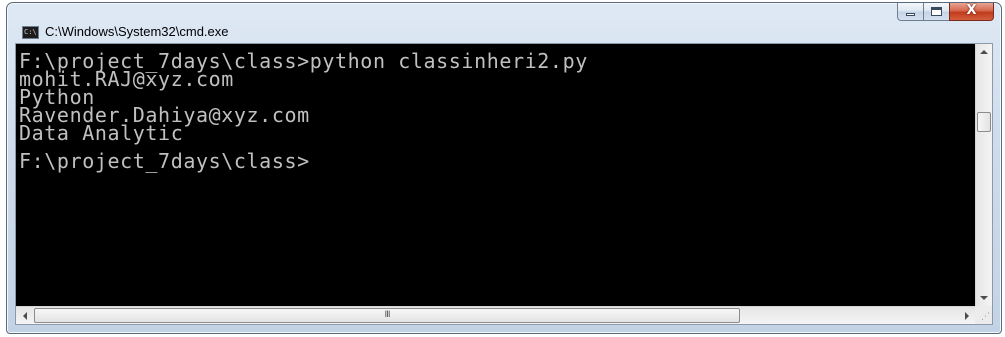 Image resolution: width=1005 pixels, height=337 pixels. What do you see at coordinates (984, 122) in the screenshot?
I see `vertical-scroll-thumb` at bounding box center [984, 122].